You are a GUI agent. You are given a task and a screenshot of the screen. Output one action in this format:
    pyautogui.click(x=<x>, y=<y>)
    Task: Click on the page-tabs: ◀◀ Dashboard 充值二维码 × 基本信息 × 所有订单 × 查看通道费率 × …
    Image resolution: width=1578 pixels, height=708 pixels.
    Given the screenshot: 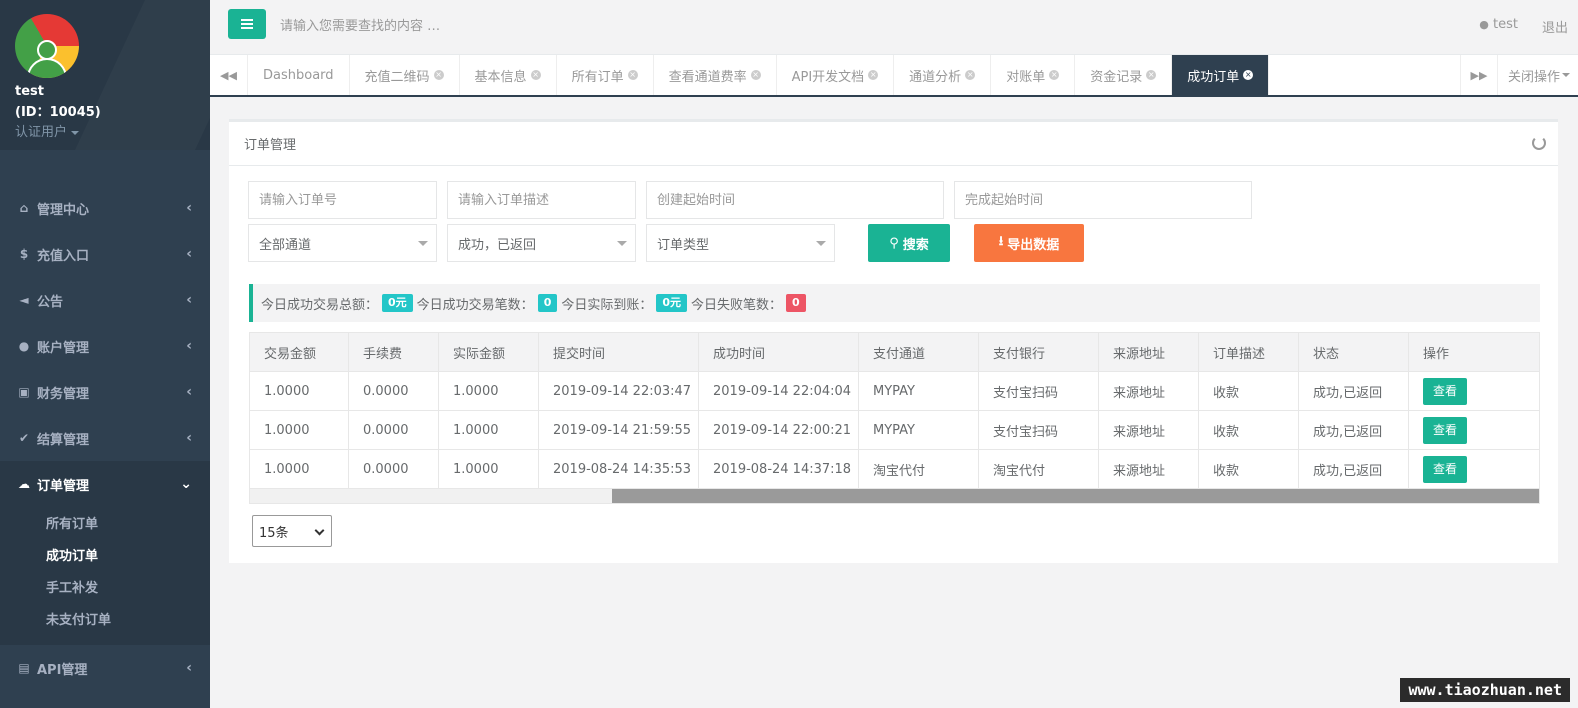 What is the action you would take?
    pyautogui.click(x=894, y=76)
    